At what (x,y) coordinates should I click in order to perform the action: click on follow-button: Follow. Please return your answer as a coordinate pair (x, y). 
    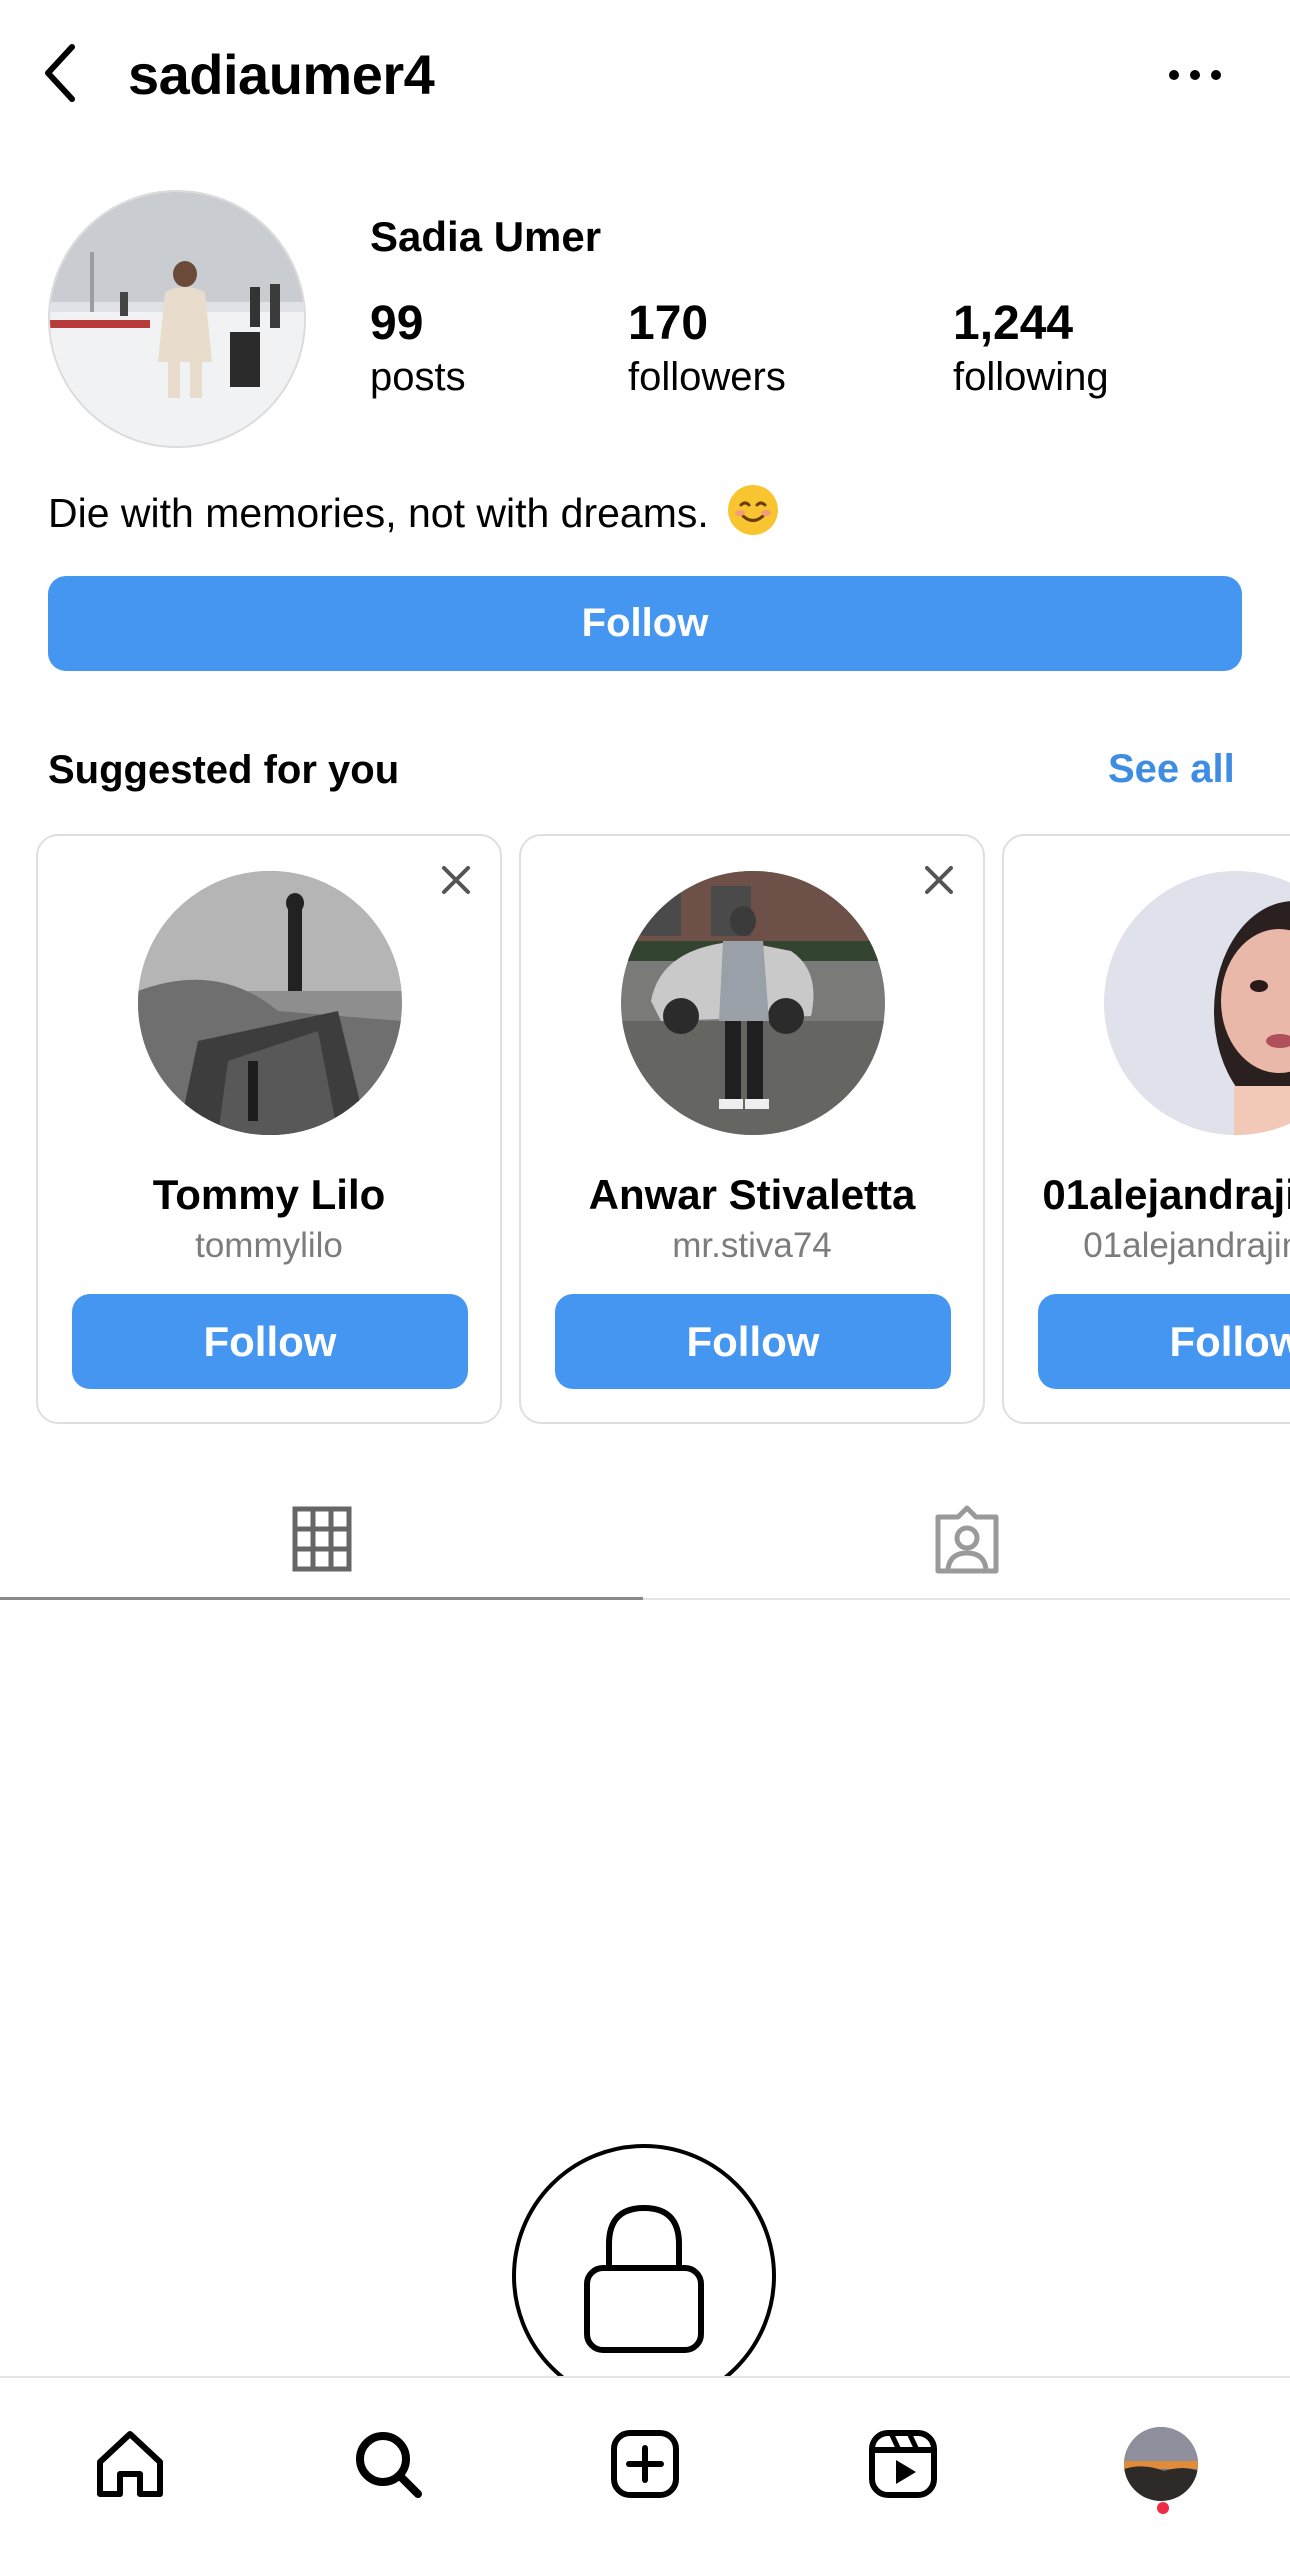
    Looking at the image, I should click on (645, 623).